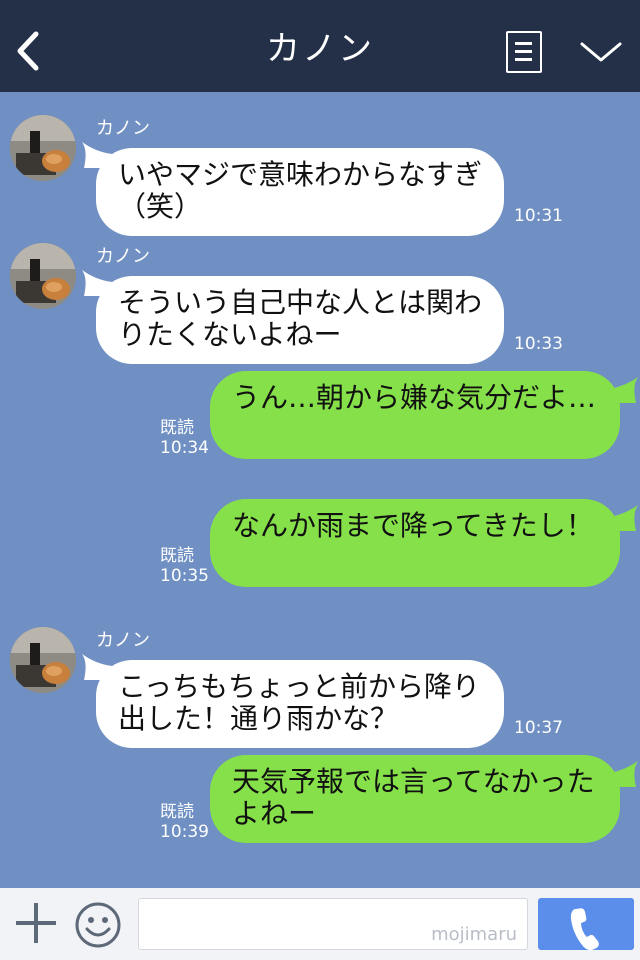 The height and width of the screenshot is (960, 640). Describe the element at coordinates (415, 799) in the screenshot. I see `outgoing-message: 天気予報では言ってなかったよねー` at that location.